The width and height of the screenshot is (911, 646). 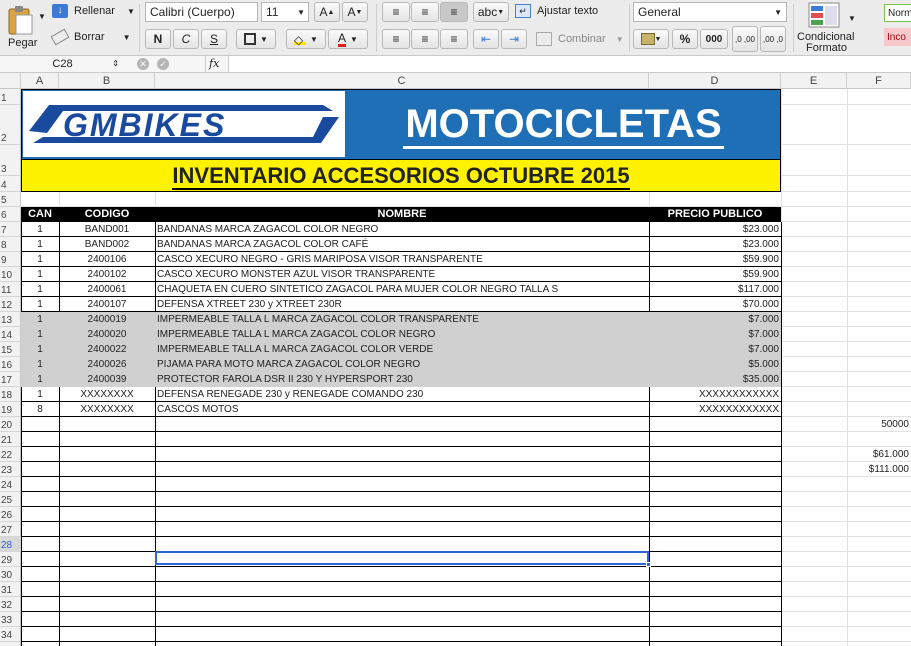 What do you see at coordinates (40, 81) in the screenshot?
I see `column-header-a: A` at bounding box center [40, 81].